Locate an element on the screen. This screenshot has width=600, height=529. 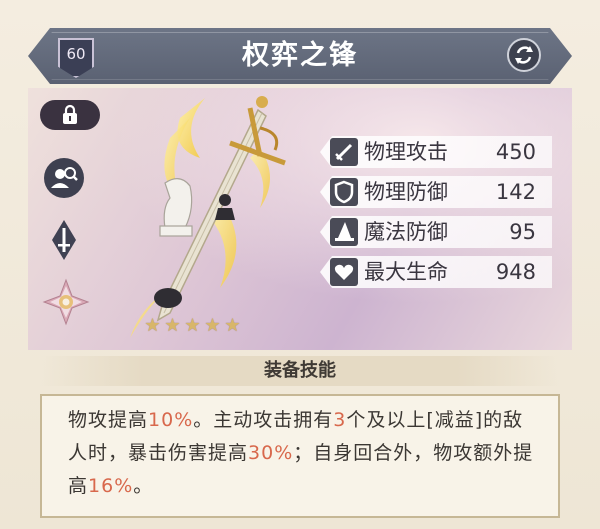
stat-value: 450 is located at coordinates (515, 152).